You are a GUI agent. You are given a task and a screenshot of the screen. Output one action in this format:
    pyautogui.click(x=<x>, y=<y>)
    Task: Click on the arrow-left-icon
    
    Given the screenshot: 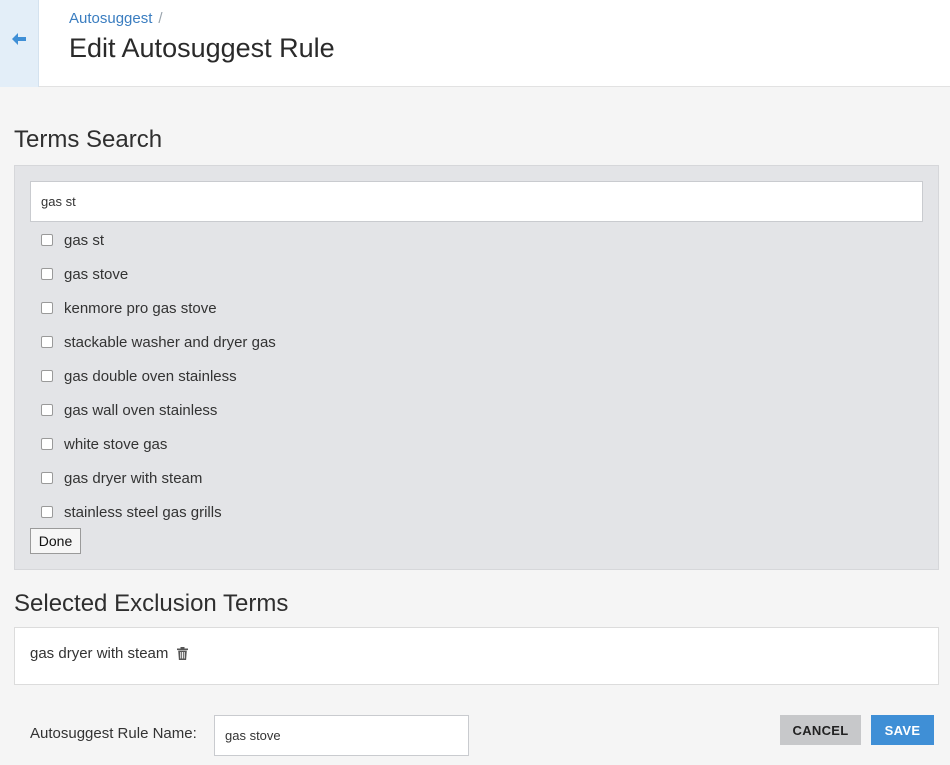 What is the action you would take?
    pyautogui.click(x=19, y=38)
    